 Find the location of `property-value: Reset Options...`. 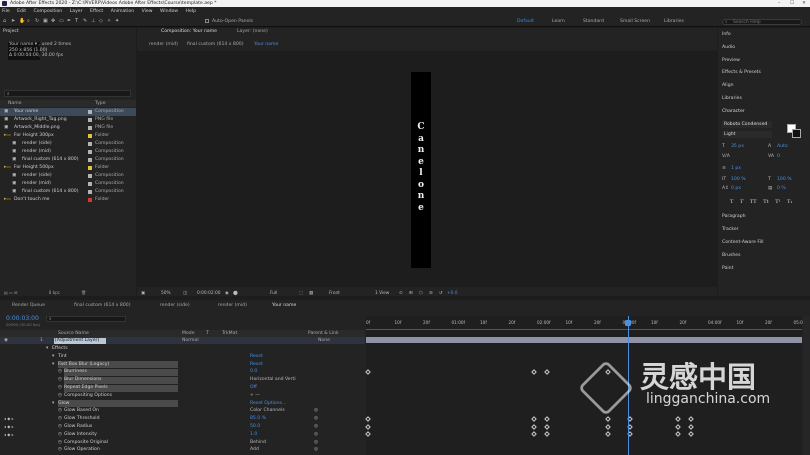

property-value: Reset Options... is located at coordinates (268, 404).